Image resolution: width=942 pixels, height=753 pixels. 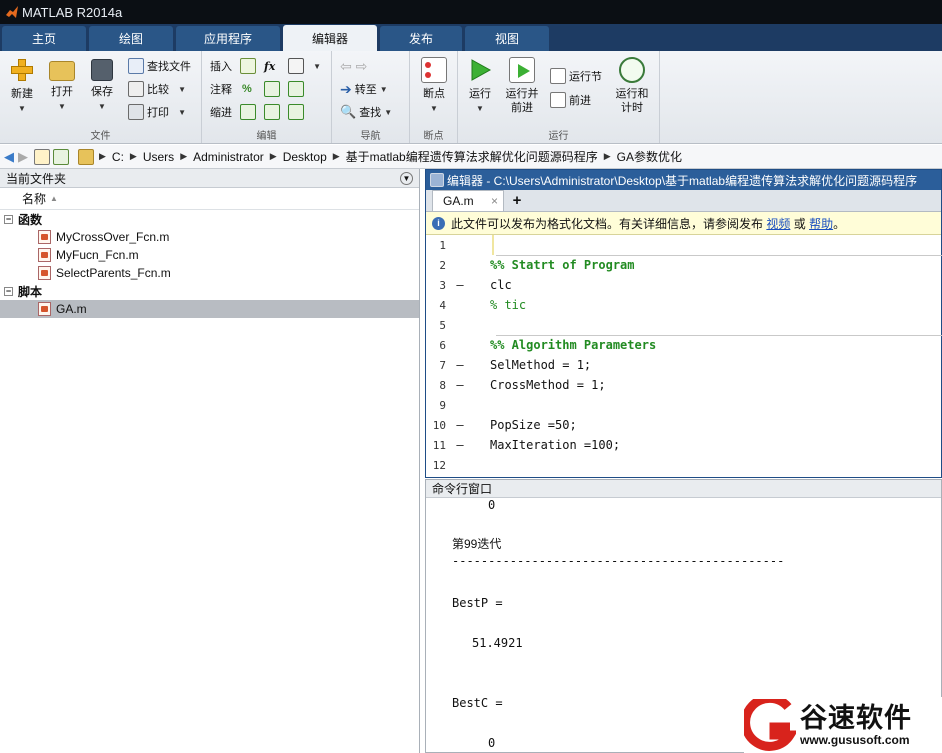 I want to click on file-item: MyCrossOver_Fcn.m, so click(x=209, y=237).